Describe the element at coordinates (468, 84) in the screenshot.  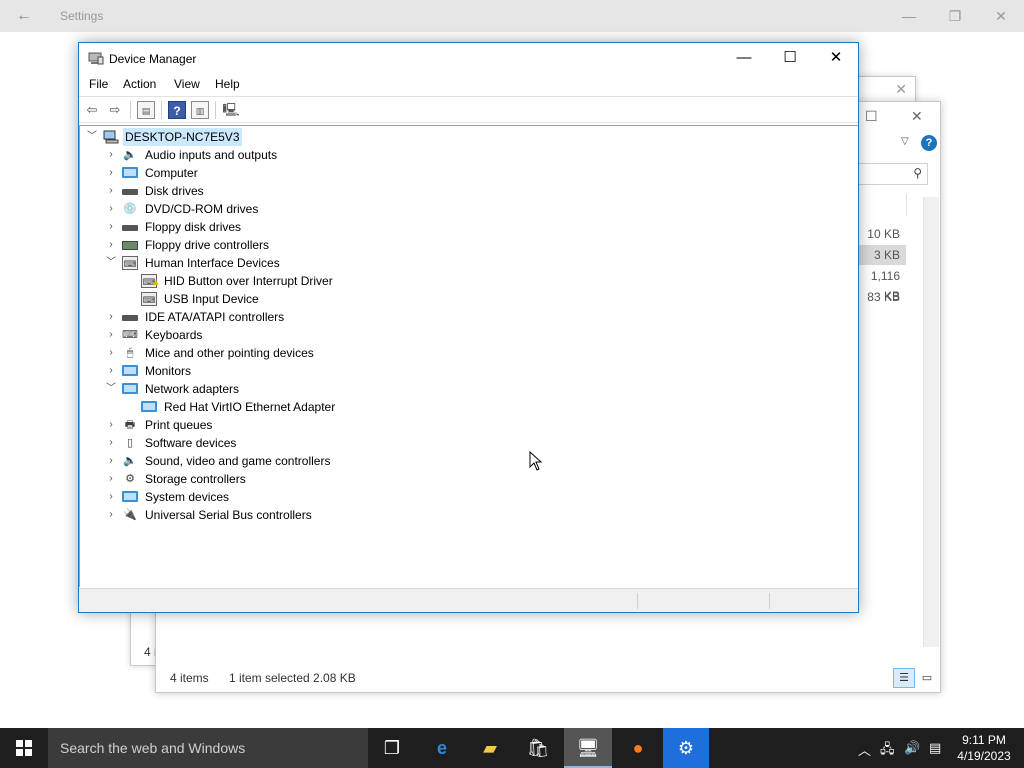
I see `menu-bar: File Action View Help` at that location.